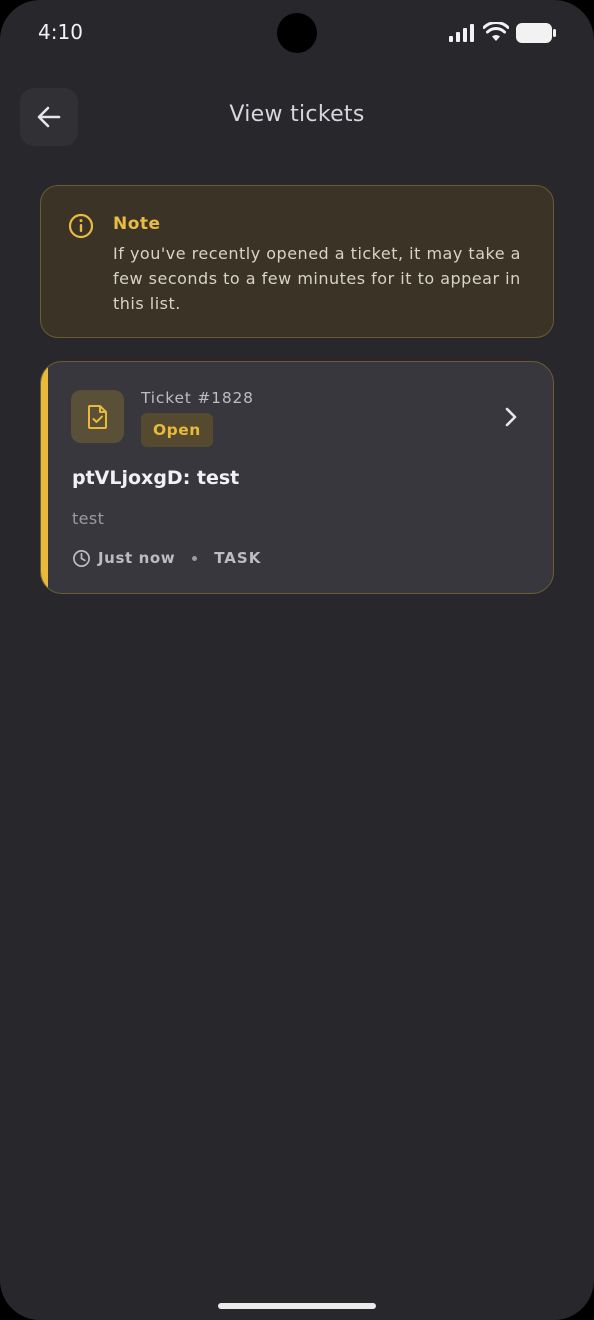  Describe the element at coordinates (297, 114) in the screenshot. I see `page-title: View tickets` at that location.